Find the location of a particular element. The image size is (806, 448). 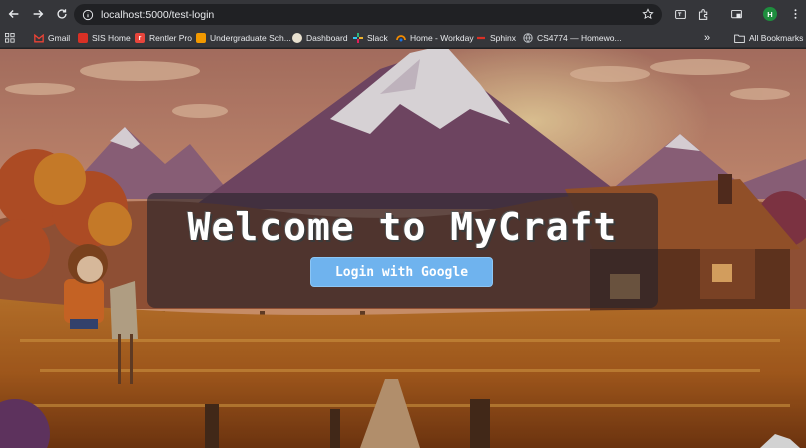

slack-icon is located at coordinates (358, 38).